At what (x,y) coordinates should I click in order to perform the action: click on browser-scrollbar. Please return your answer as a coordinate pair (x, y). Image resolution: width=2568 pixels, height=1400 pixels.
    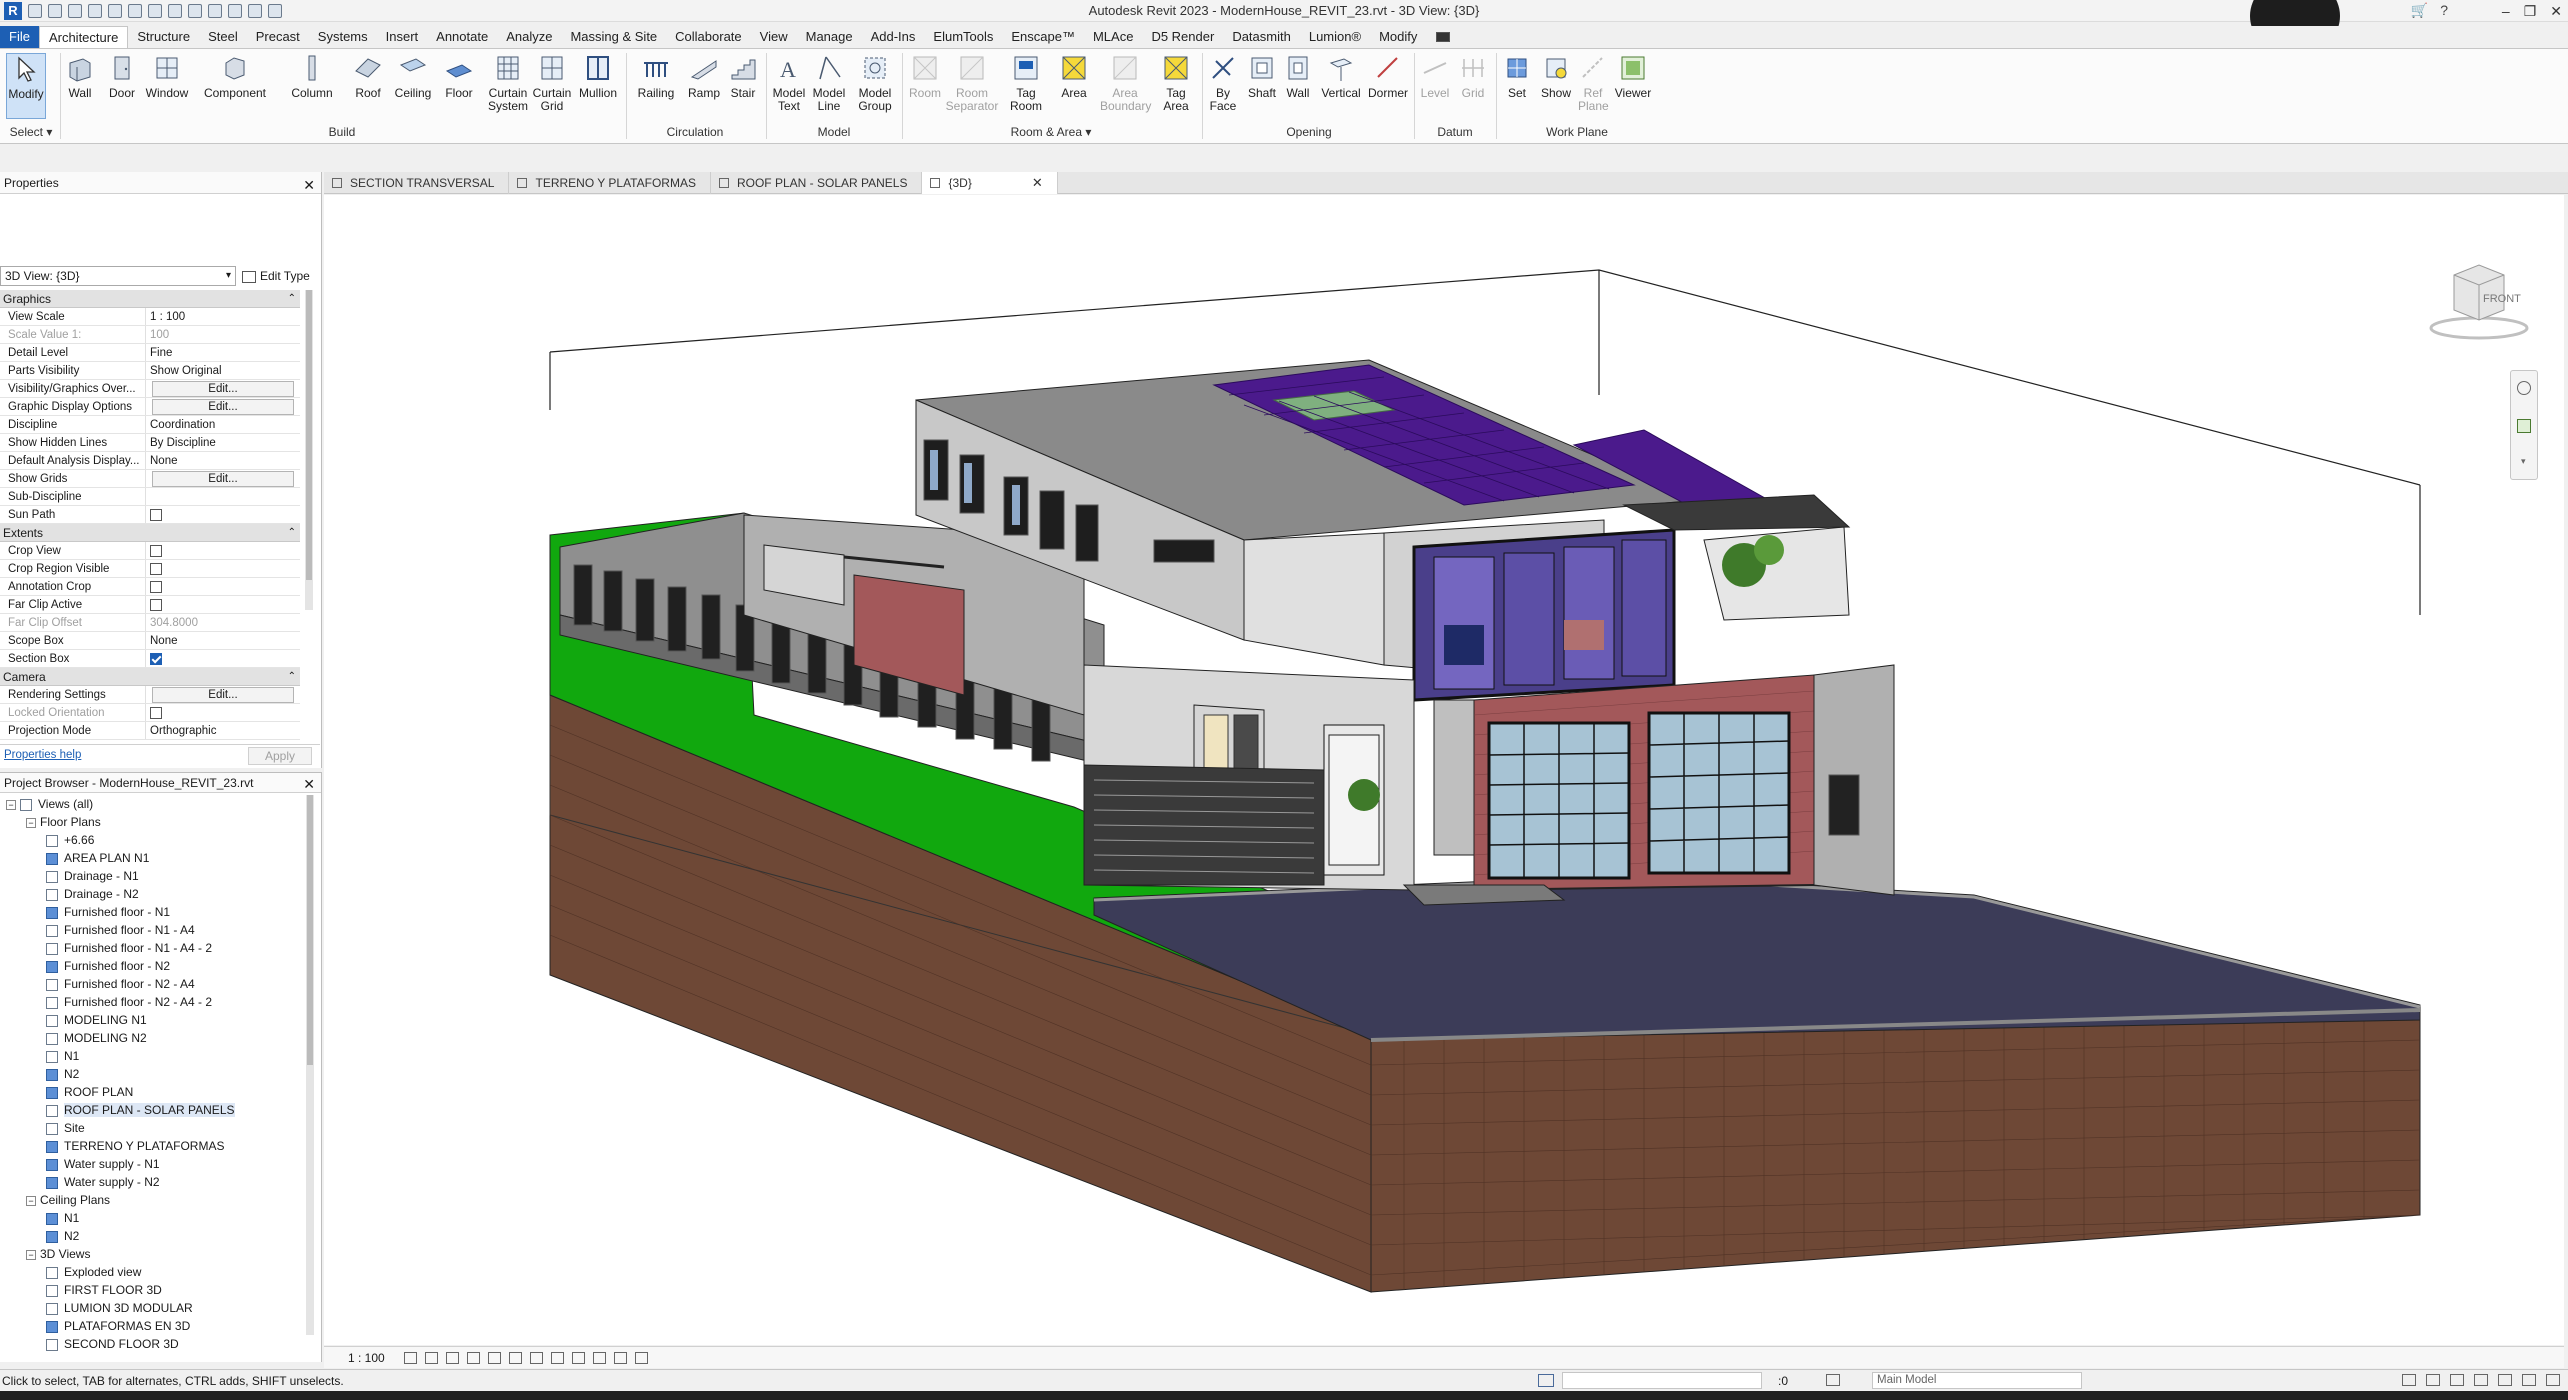
    Looking at the image, I should click on (310, 1065).